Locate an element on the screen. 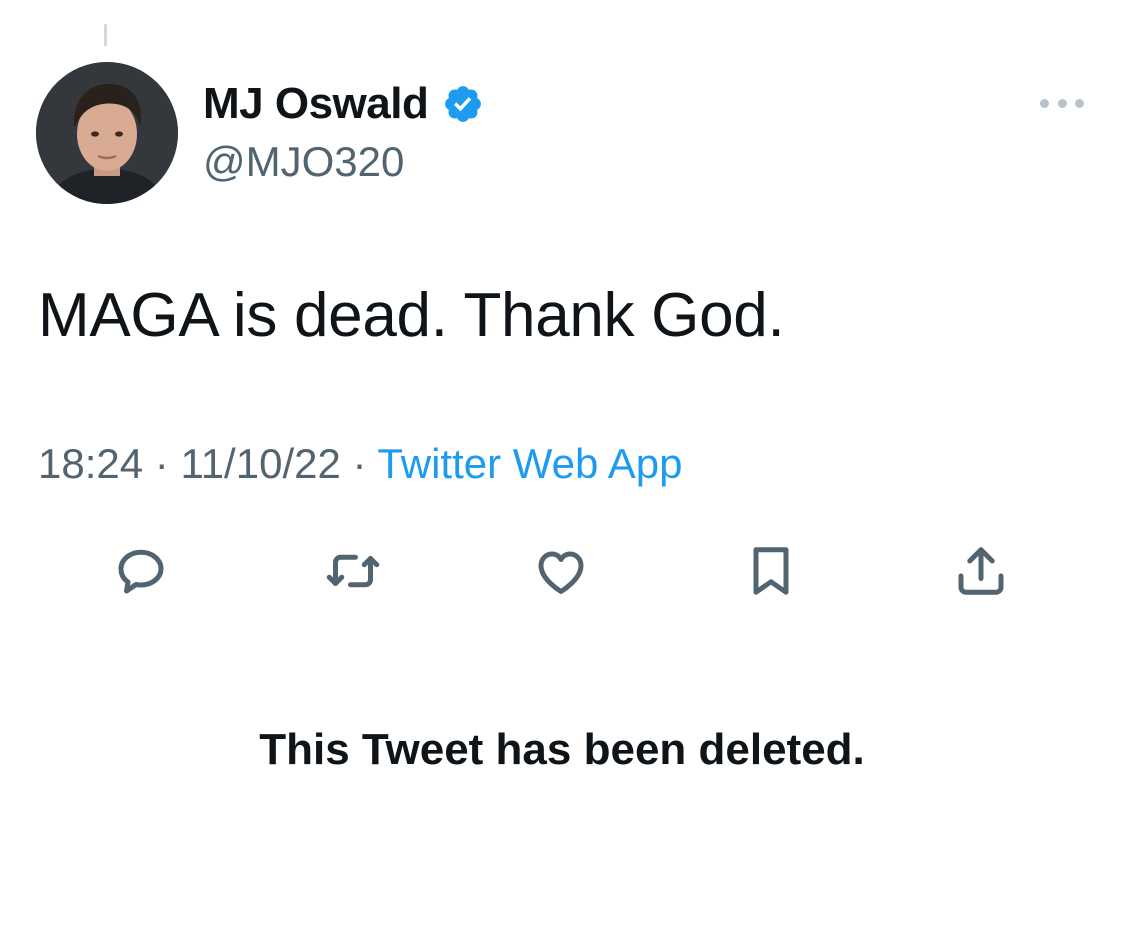 Image resolution: width=1124 pixels, height=928 pixels. tweet-time: 18:24 is located at coordinates (90, 463).